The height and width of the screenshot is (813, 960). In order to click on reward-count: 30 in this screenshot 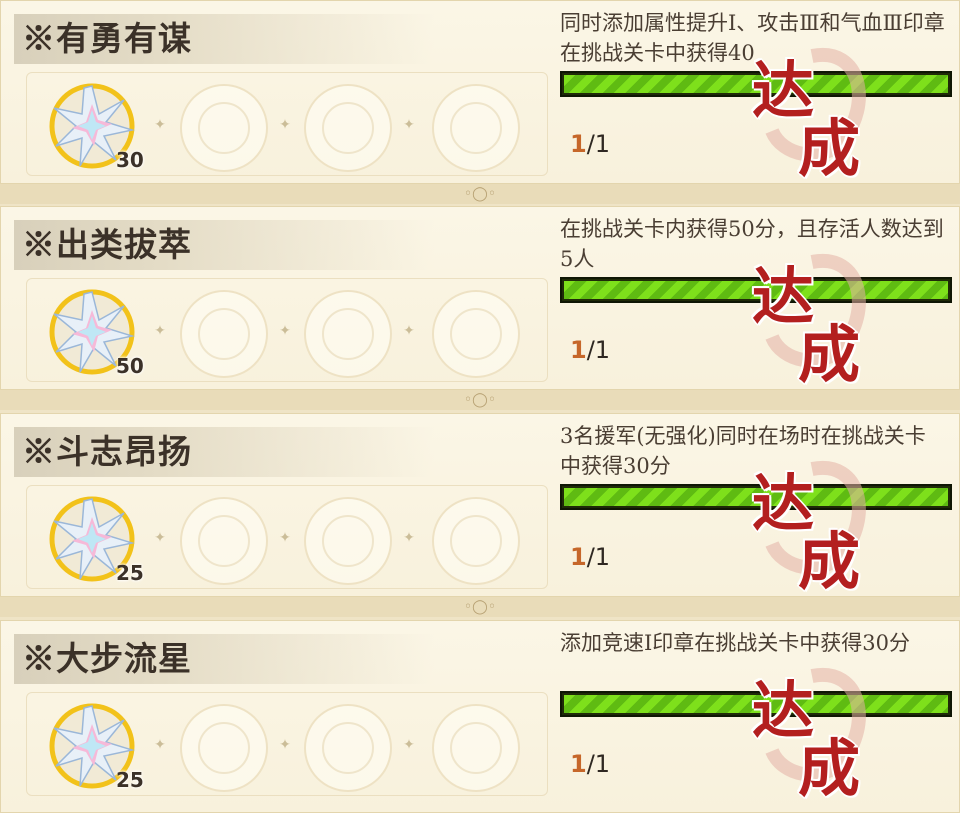, I will do `click(130, 160)`.